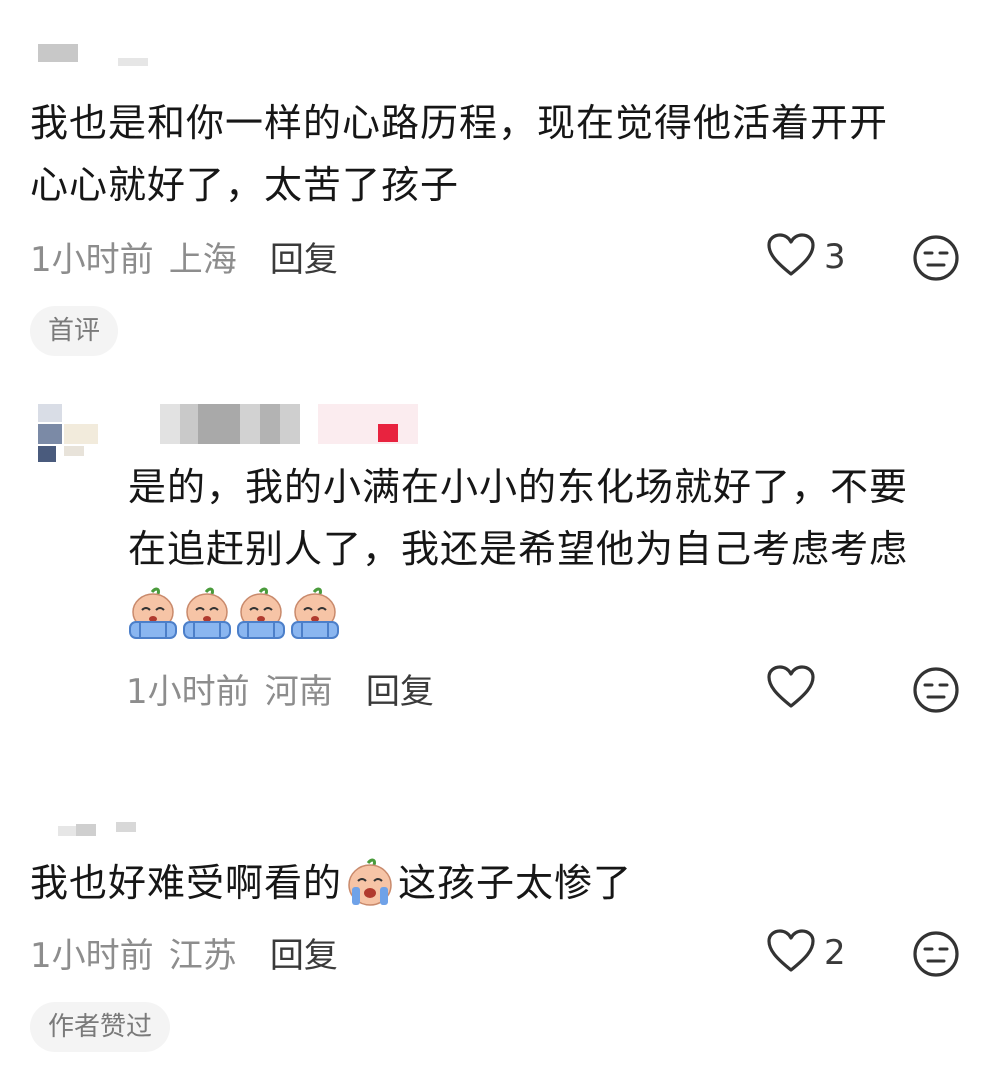 This screenshot has height=1081, width=1008. What do you see at coordinates (298, 692) in the screenshot?
I see `location: 河南` at bounding box center [298, 692].